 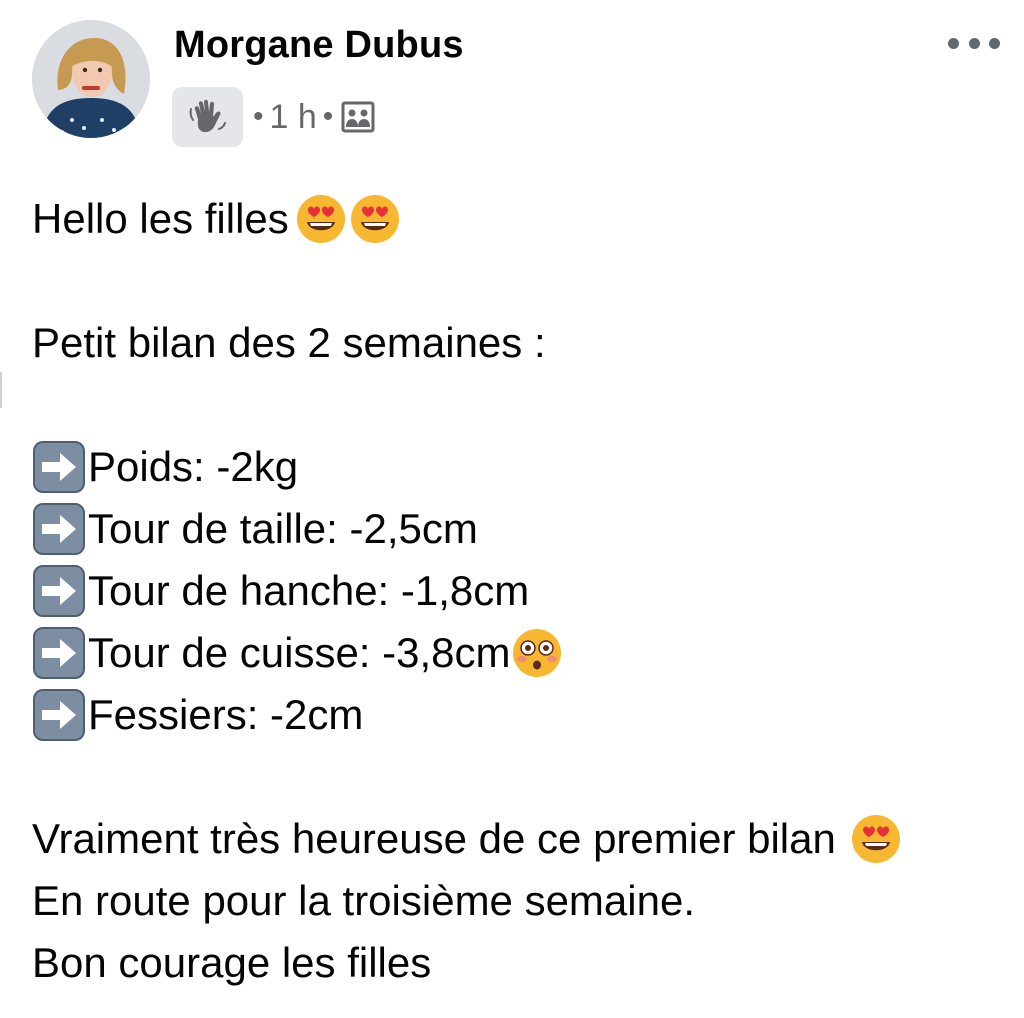 What do you see at coordinates (160, 218) in the screenshot?
I see `greeting-text: Hello les filles` at bounding box center [160, 218].